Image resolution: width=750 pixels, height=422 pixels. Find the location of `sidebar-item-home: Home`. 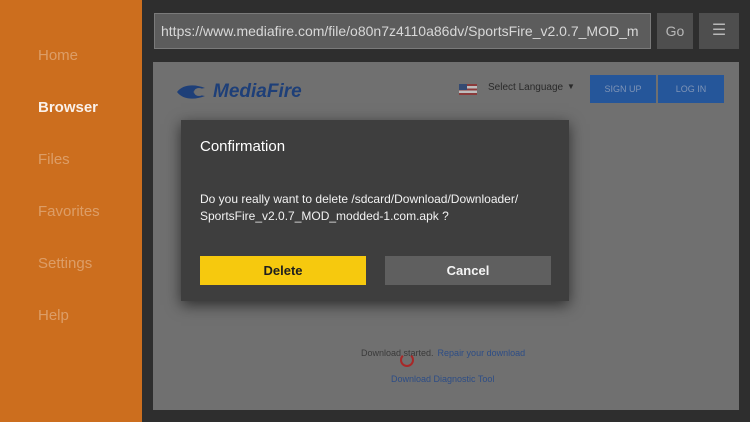

sidebar-item-home: Home is located at coordinates (58, 55).